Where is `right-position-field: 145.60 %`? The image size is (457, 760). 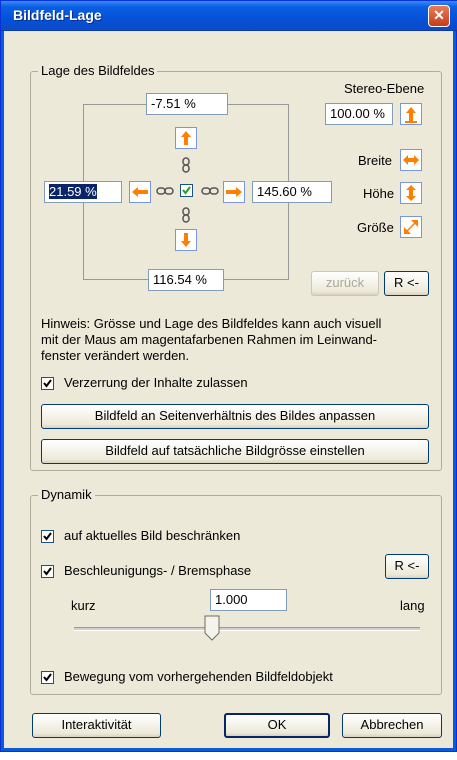
right-position-field: 145.60 % is located at coordinates (292, 192).